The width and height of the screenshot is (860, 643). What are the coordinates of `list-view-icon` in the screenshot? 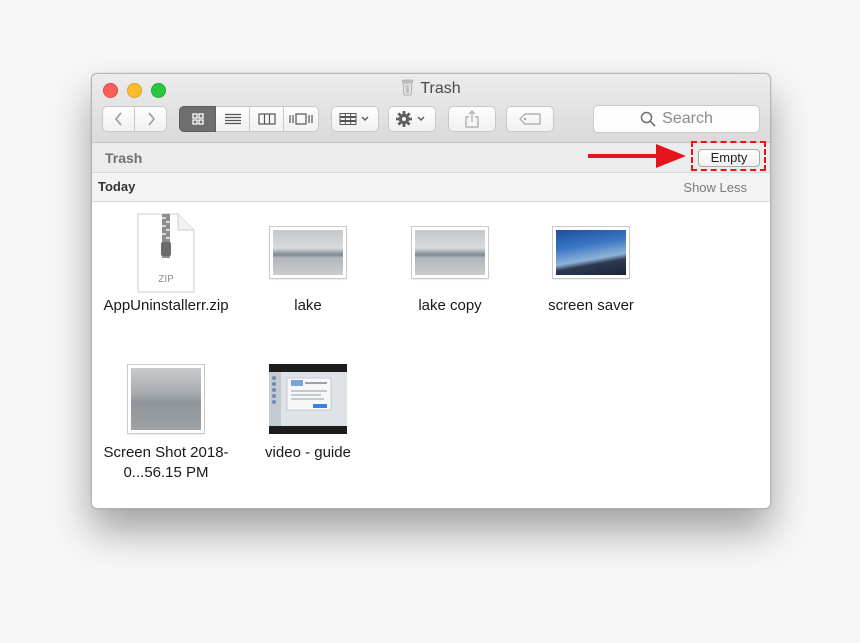 It's located at (232, 119).